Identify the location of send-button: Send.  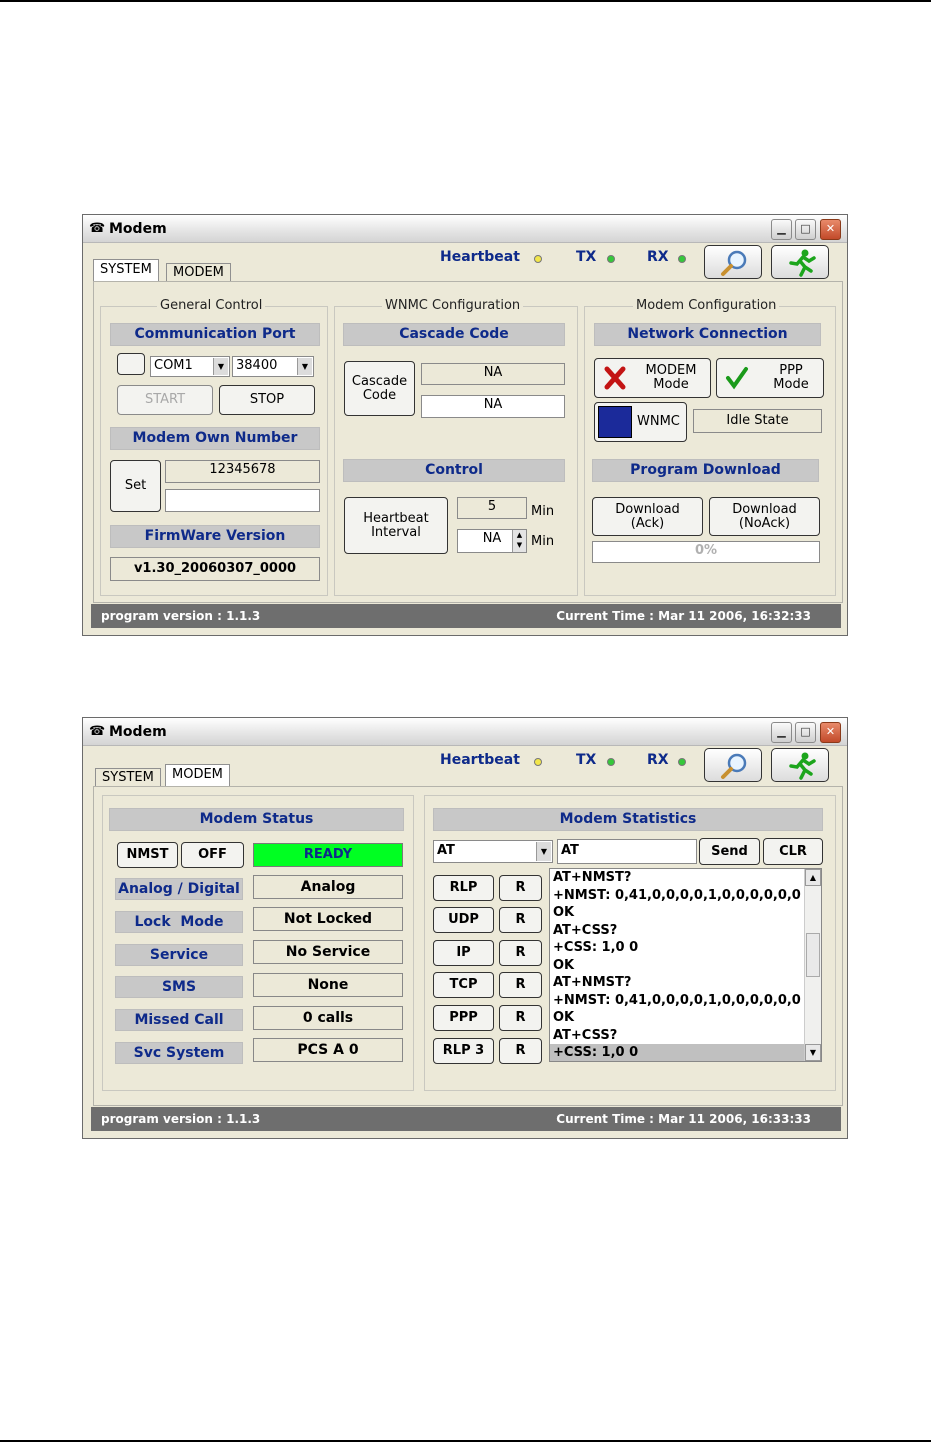
(729, 851).